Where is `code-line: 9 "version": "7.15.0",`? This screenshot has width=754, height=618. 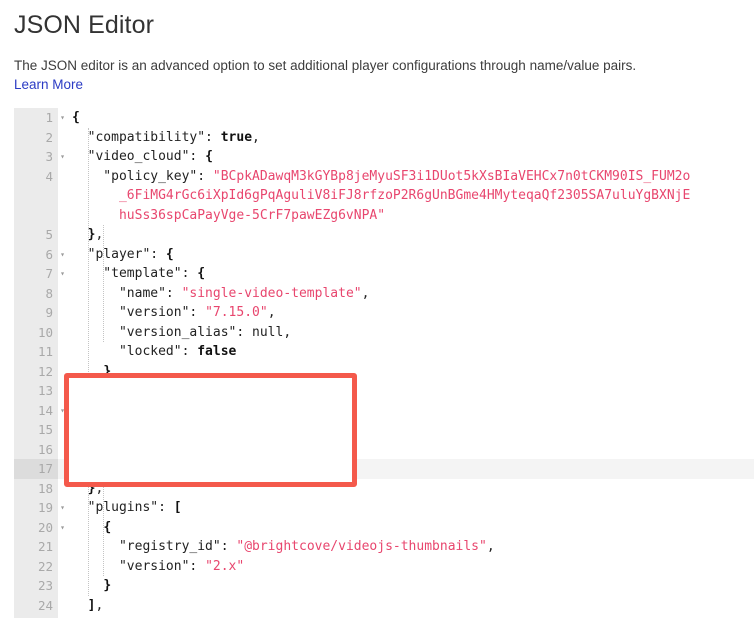
code-line: 9 "version": "7.15.0", is located at coordinates (384, 313).